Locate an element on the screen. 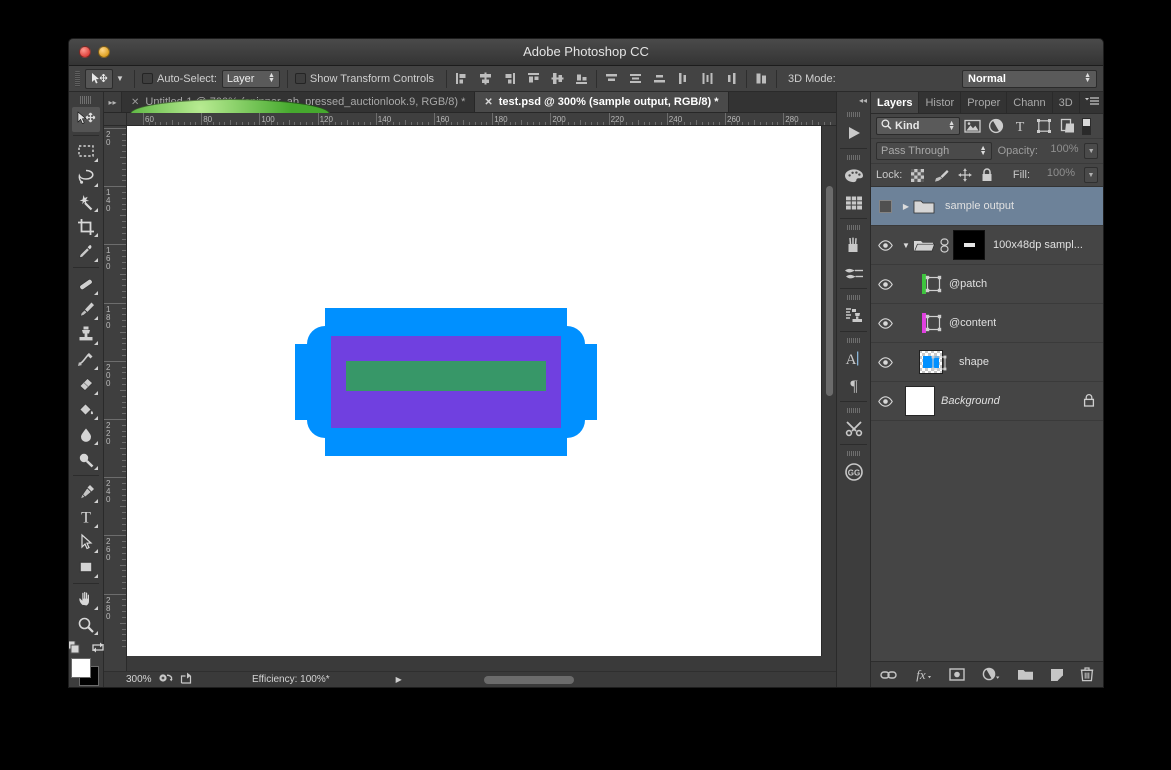 This screenshot has height=770, width=1171. rectangular-marquee-tool is located at coordinates (86, 151).